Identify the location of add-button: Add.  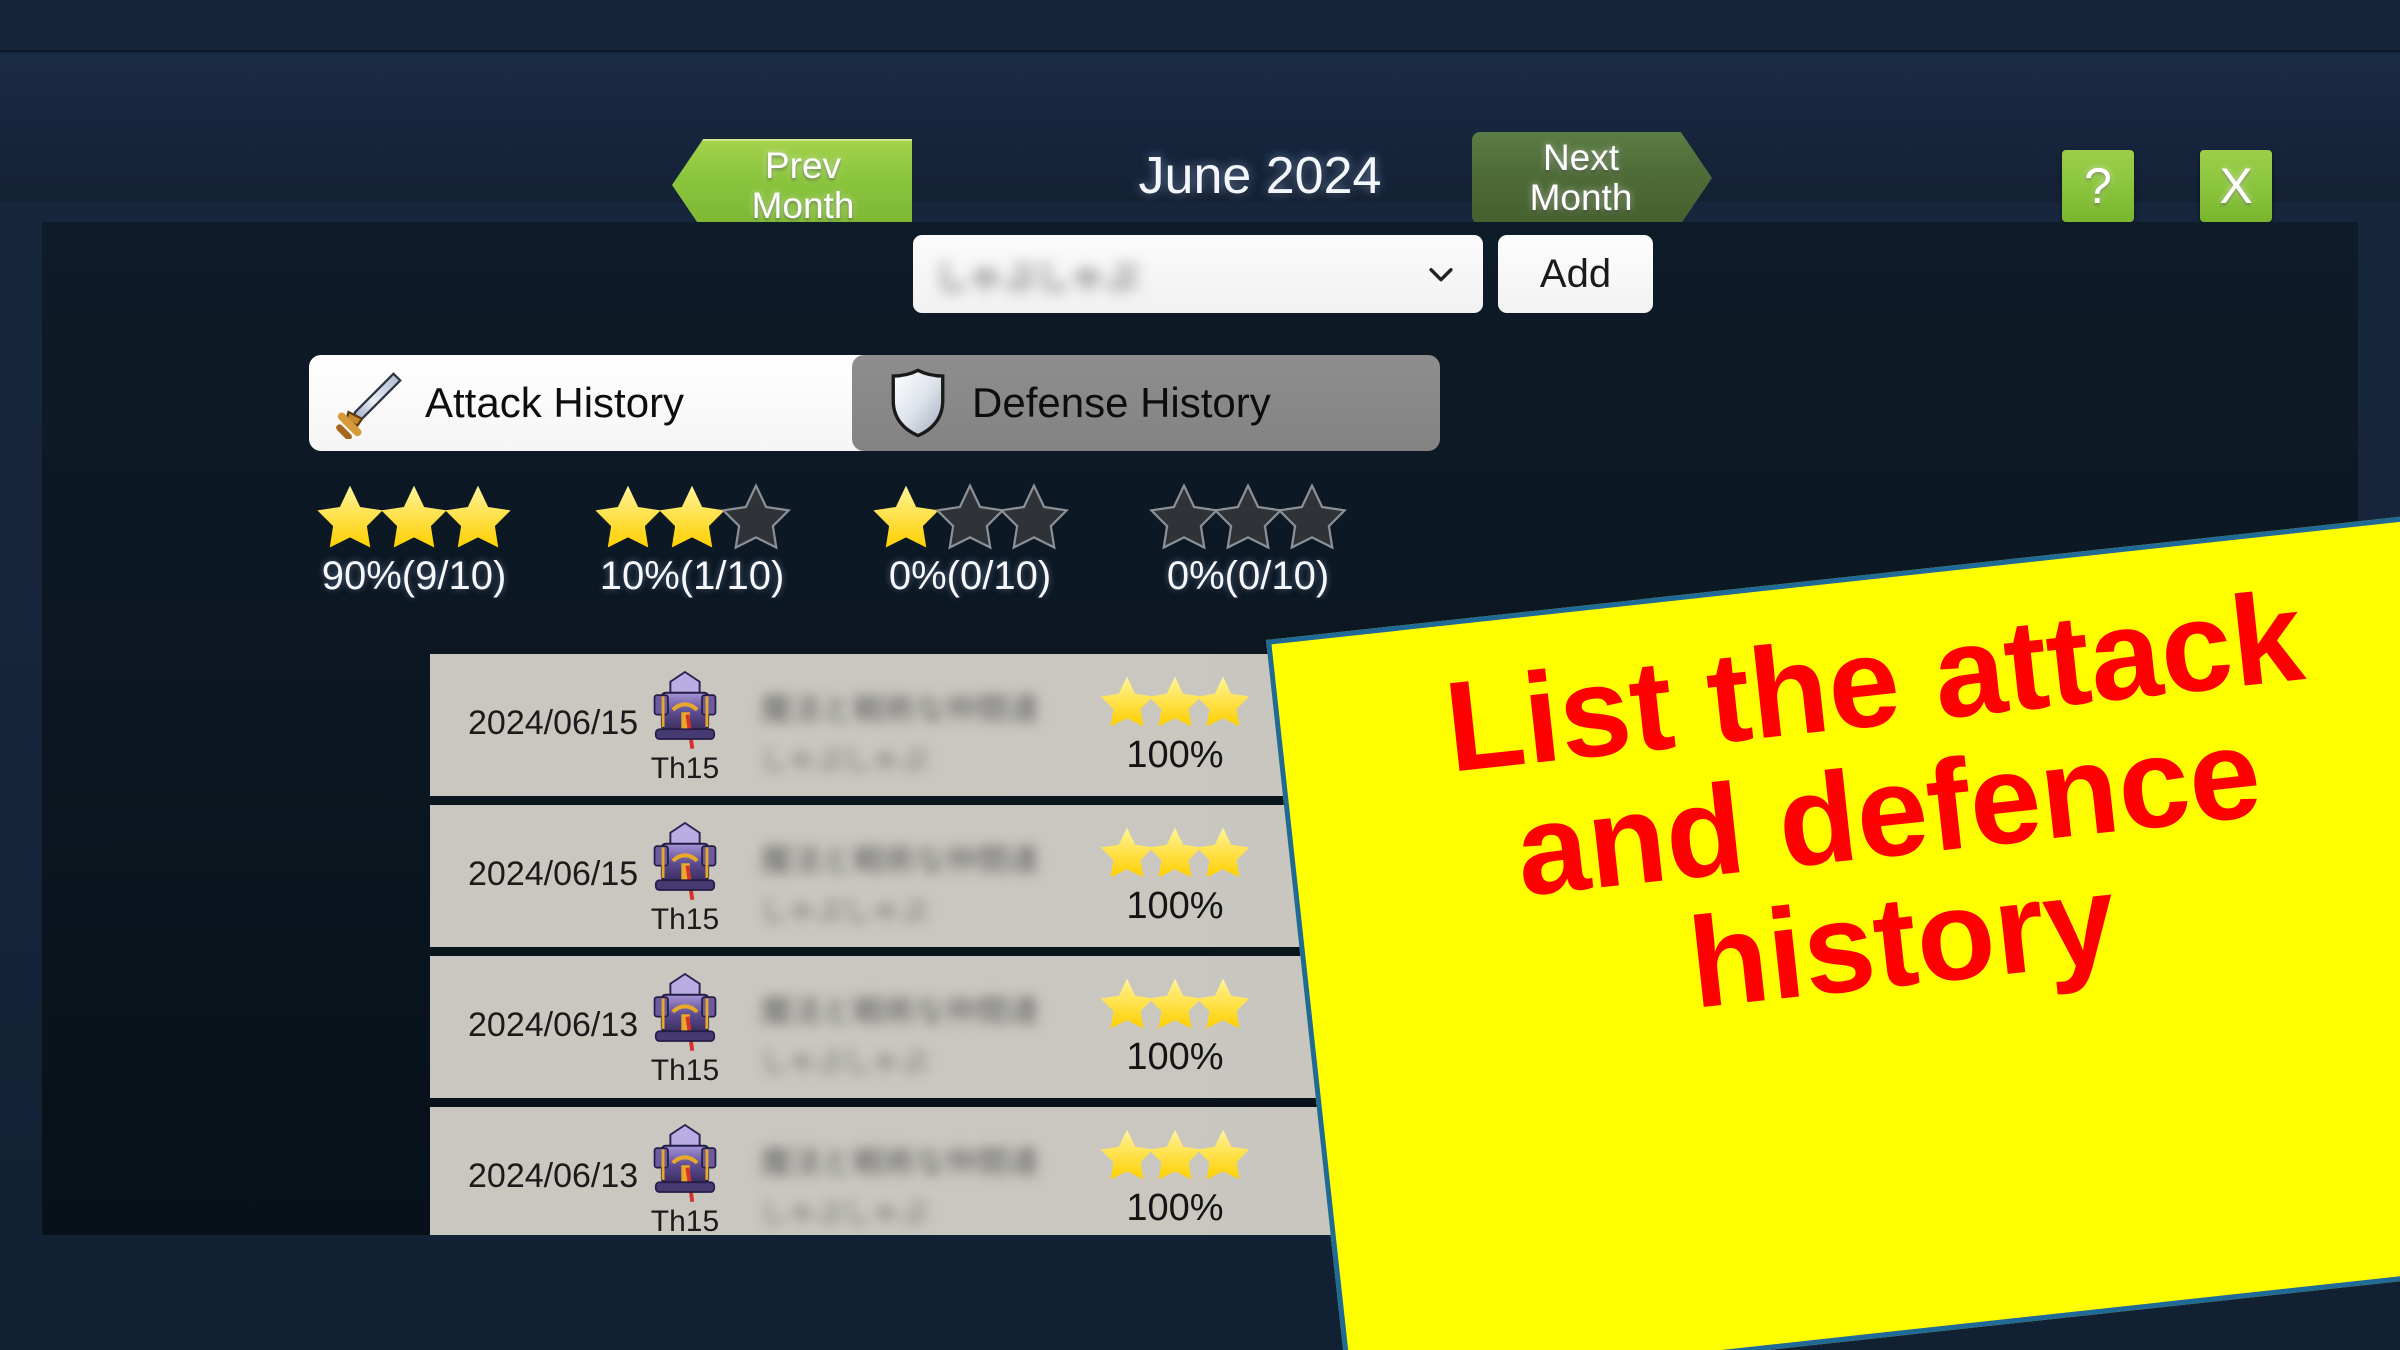
(1575, 274).